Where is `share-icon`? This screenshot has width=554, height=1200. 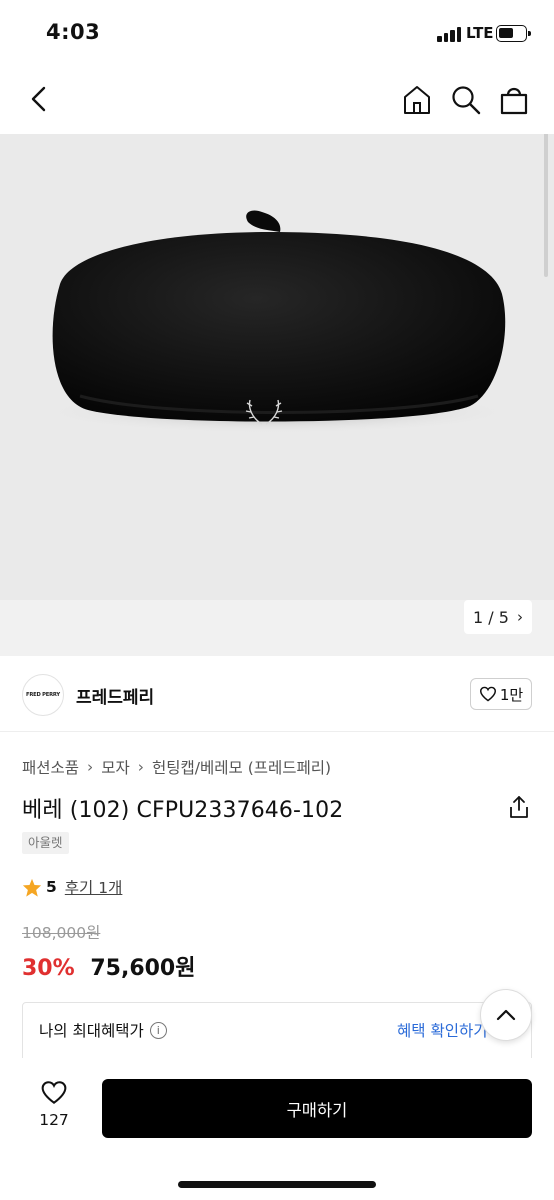
share-icon is located at coordinates (519, 807).